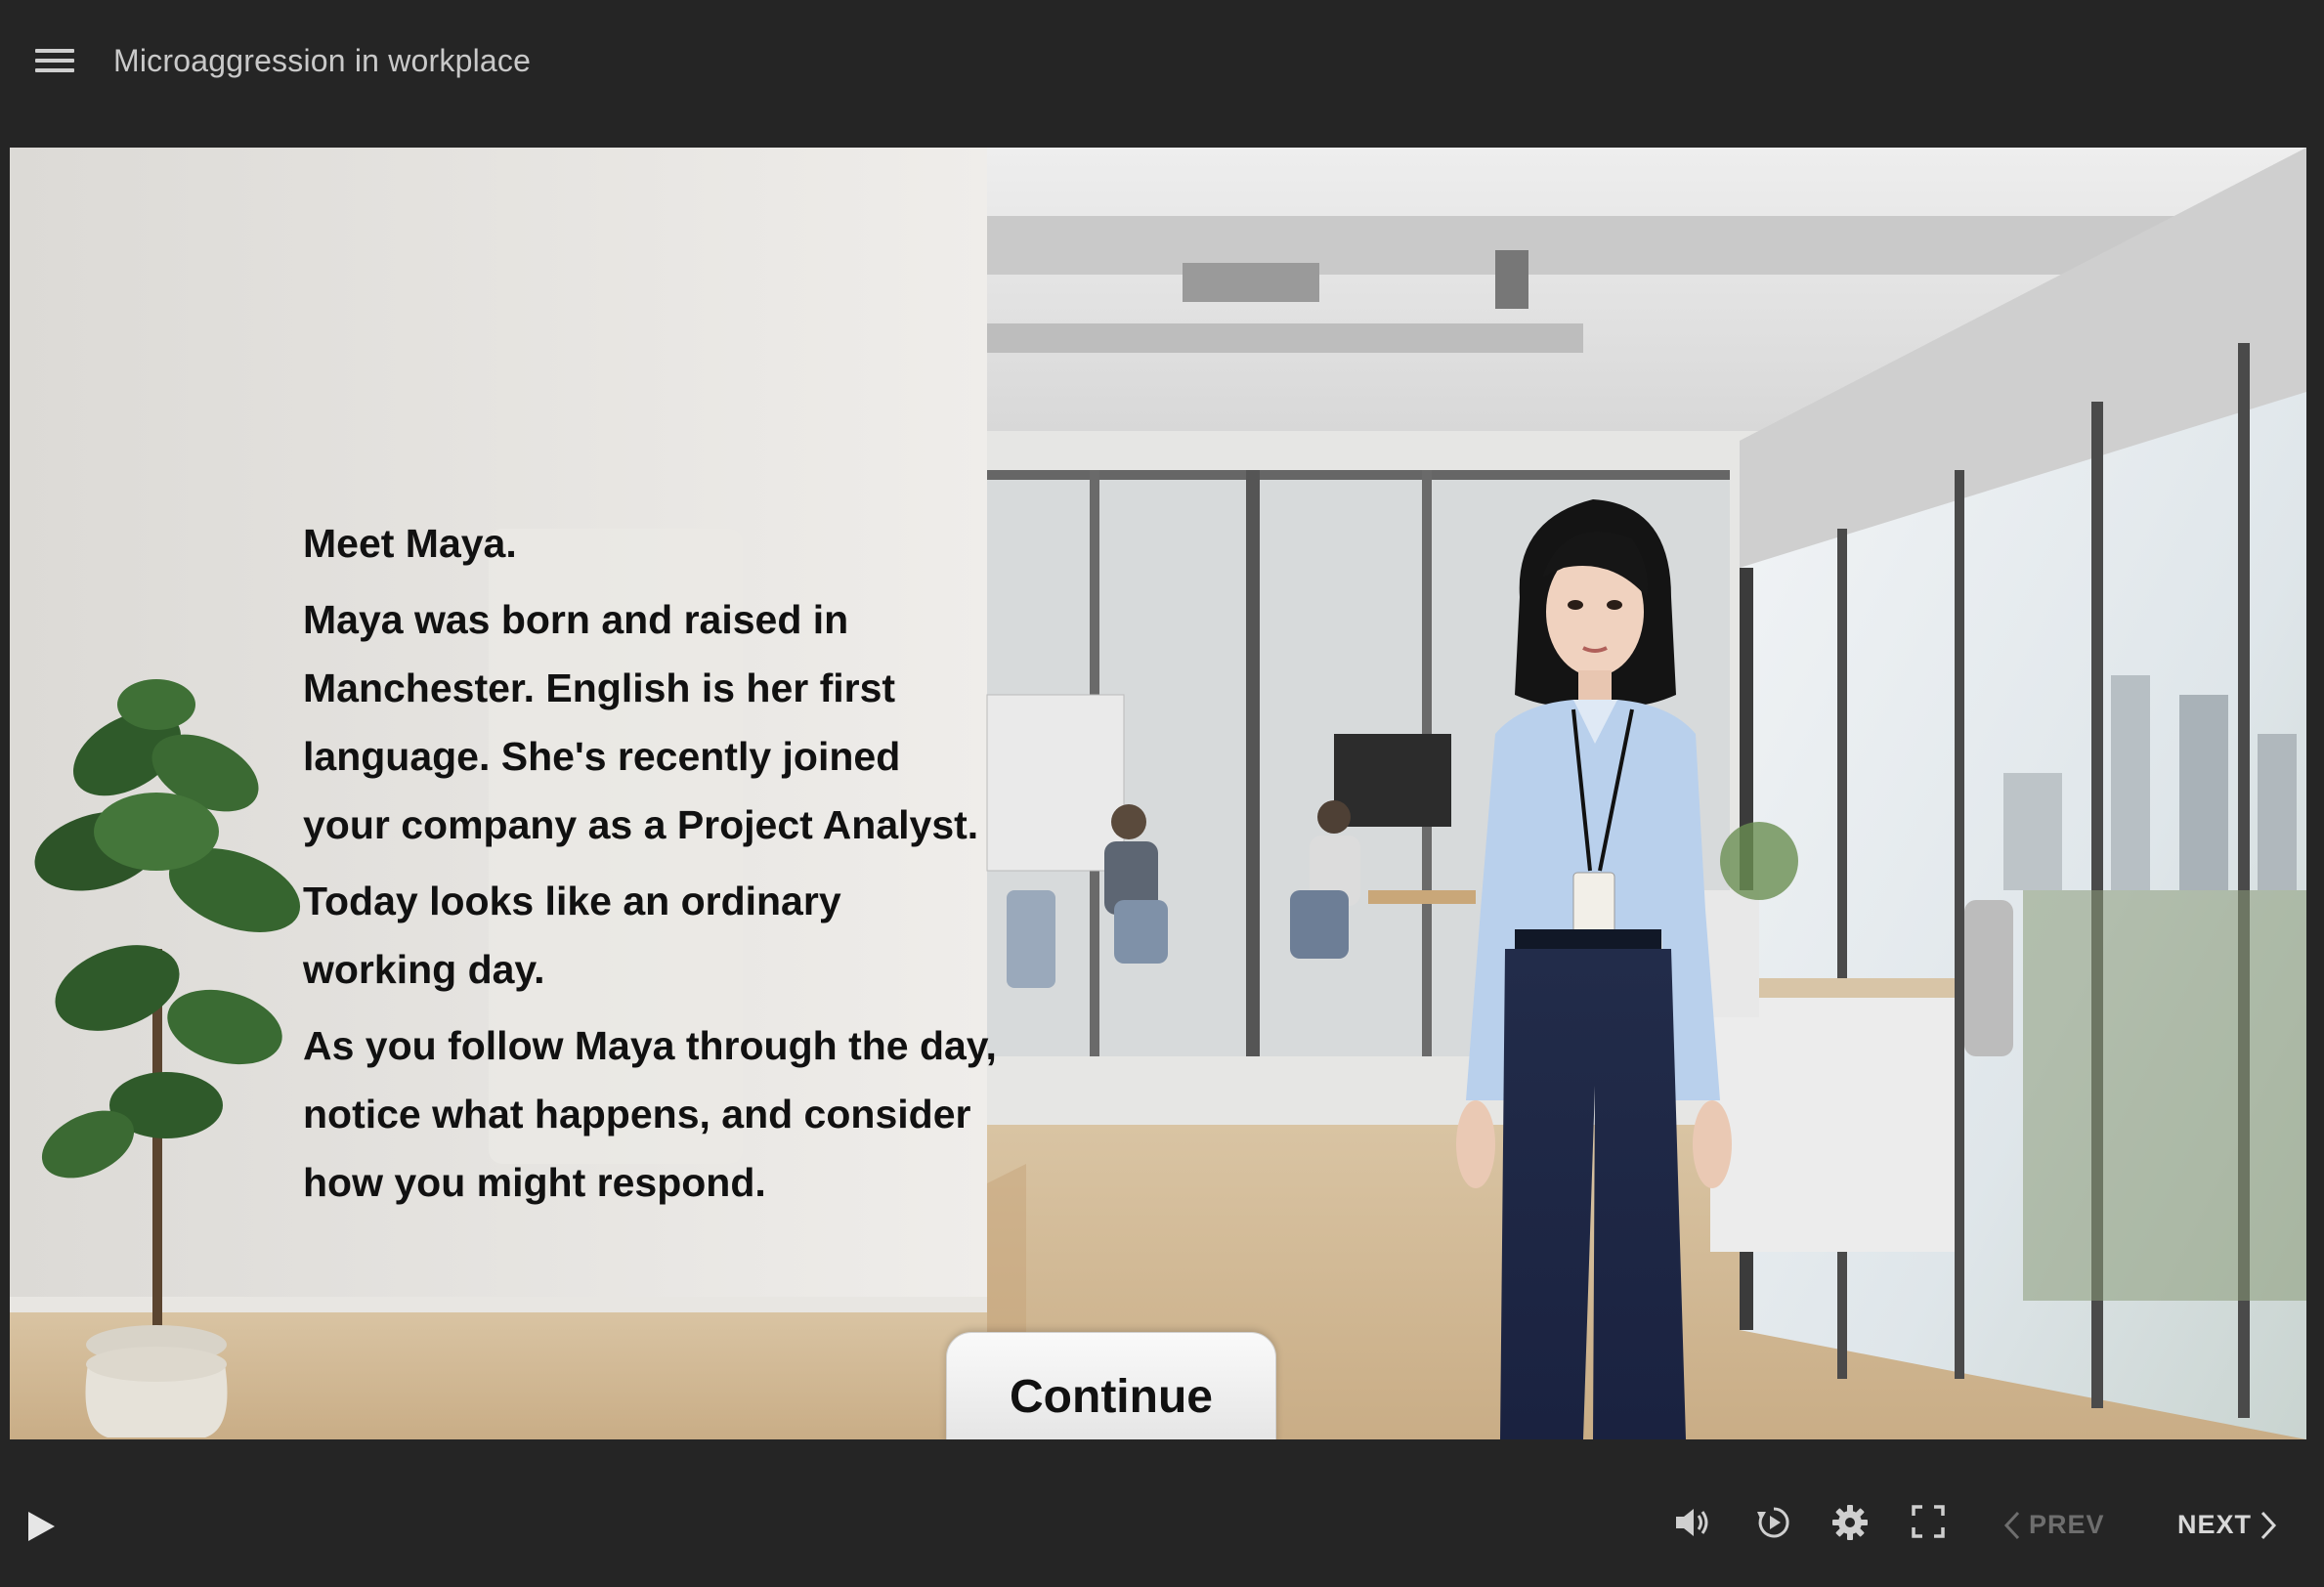 Image resolution: width=2324 pixels, height=1587 pixels. Describe the element at coordinates (410, 543) in the screenshot. I see `narration-heading: Meet Maya.` at that location.